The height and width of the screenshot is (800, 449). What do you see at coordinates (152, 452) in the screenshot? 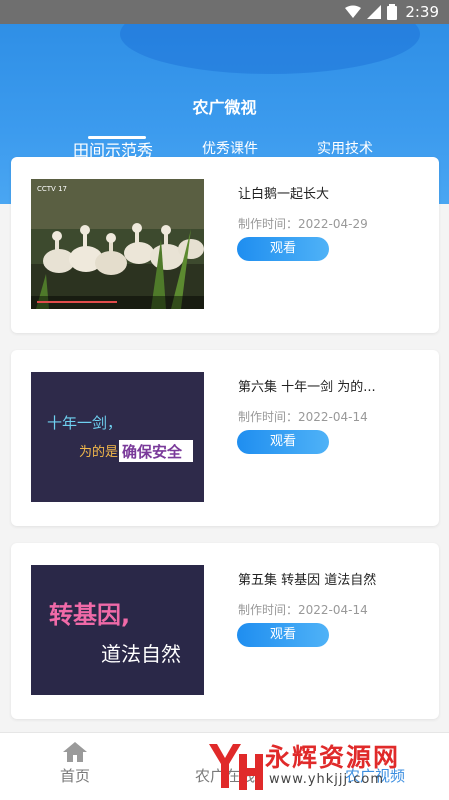
I see `svg-text: 确保安全` at bounding box center [152, 452].